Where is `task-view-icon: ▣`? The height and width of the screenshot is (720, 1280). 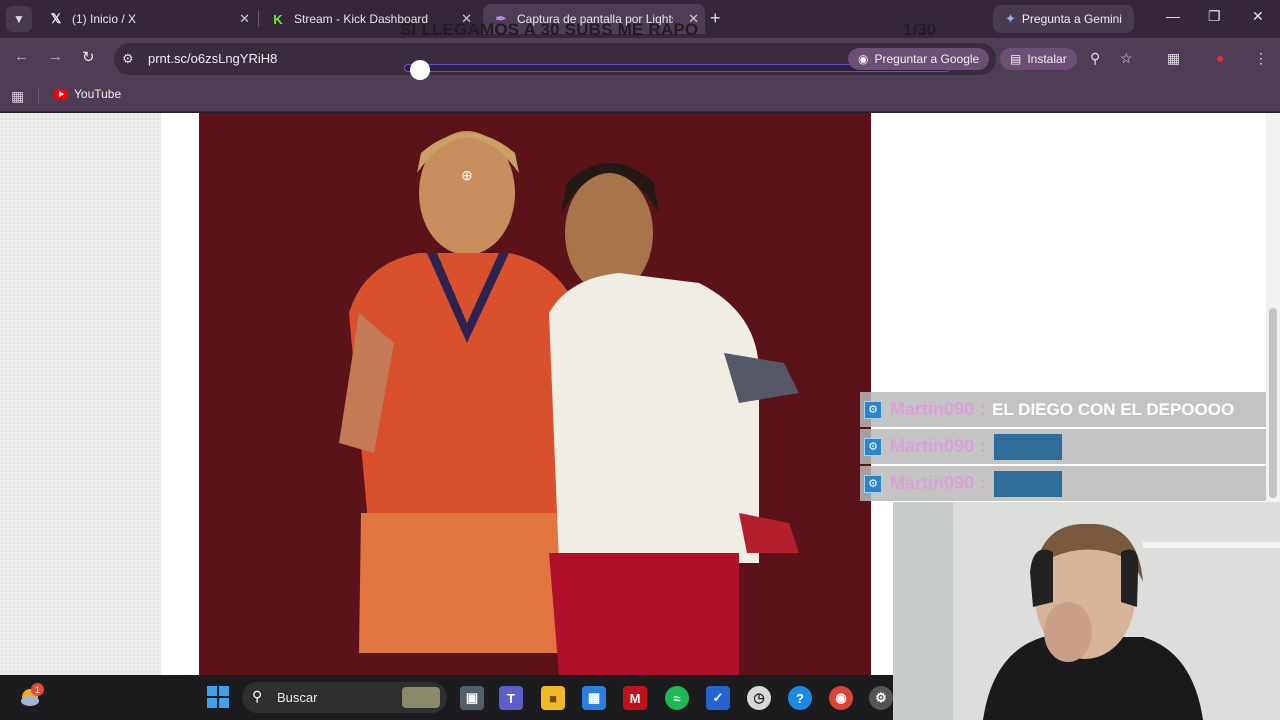 task-view-icon: ▣ is located at coordinates (472, 698).